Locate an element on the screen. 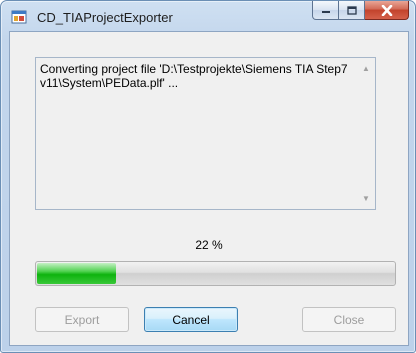  progress-percent-label: 22 % is located at coordinates (209, 245).